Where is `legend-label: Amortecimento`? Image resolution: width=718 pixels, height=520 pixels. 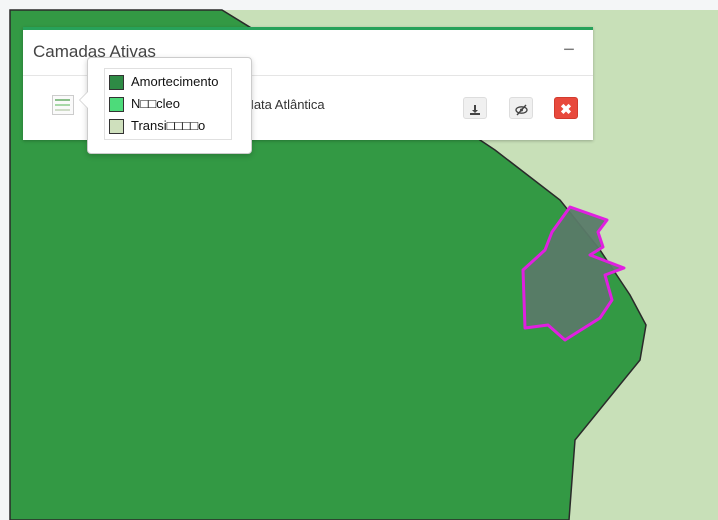
legend-label: Amortecimento is located at coordinates (175, 81).